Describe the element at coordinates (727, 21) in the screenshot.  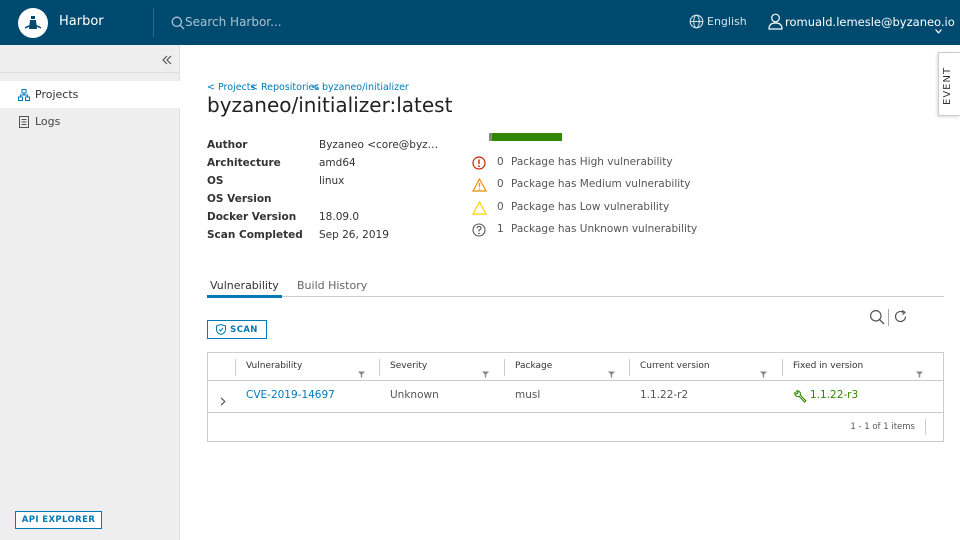
I see `language-selector: English` at that location.